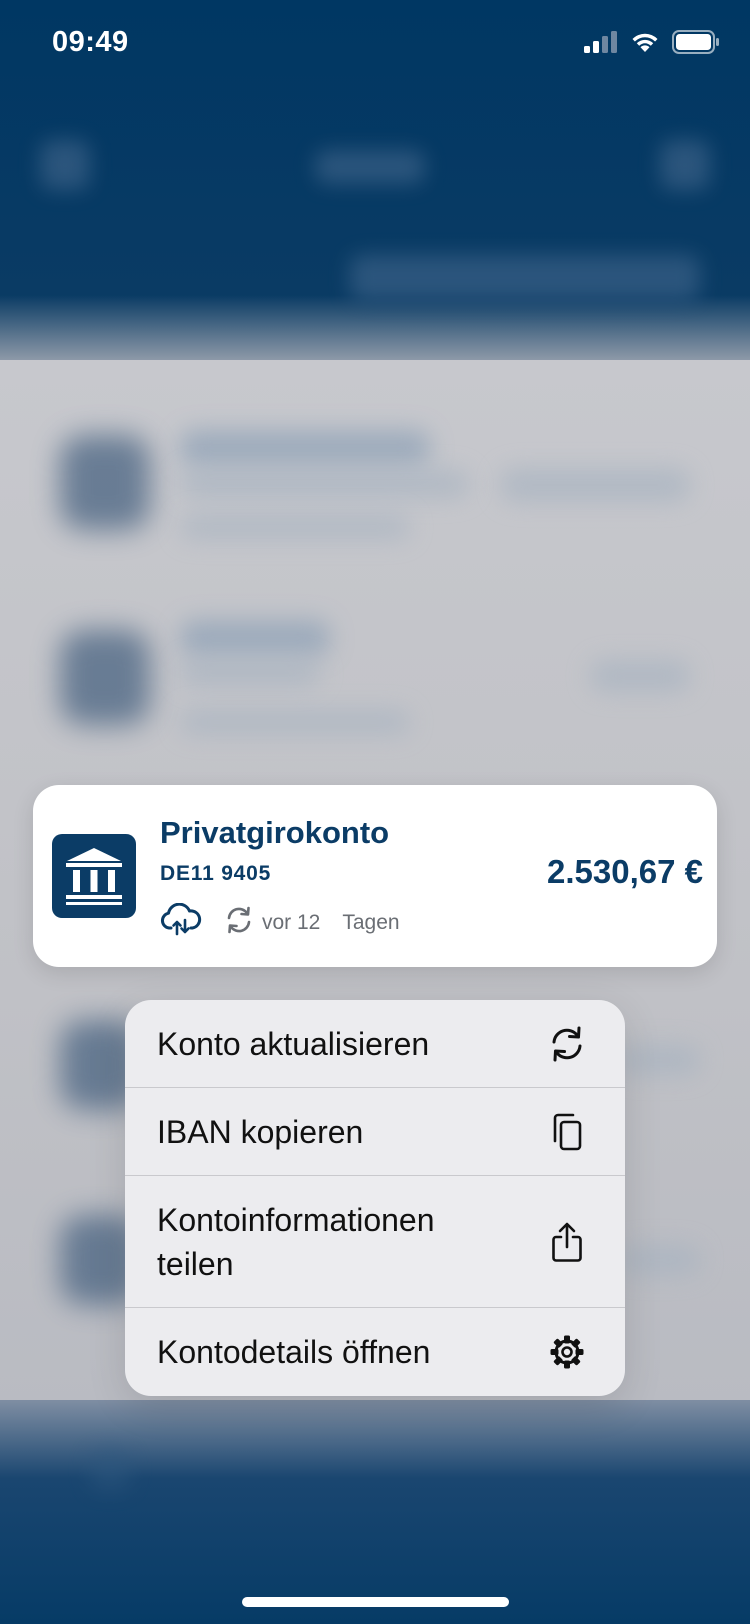 This screenshot has width=750, height=1624. I want to click on account-name: Privatgirokonto, so click(275, 832).